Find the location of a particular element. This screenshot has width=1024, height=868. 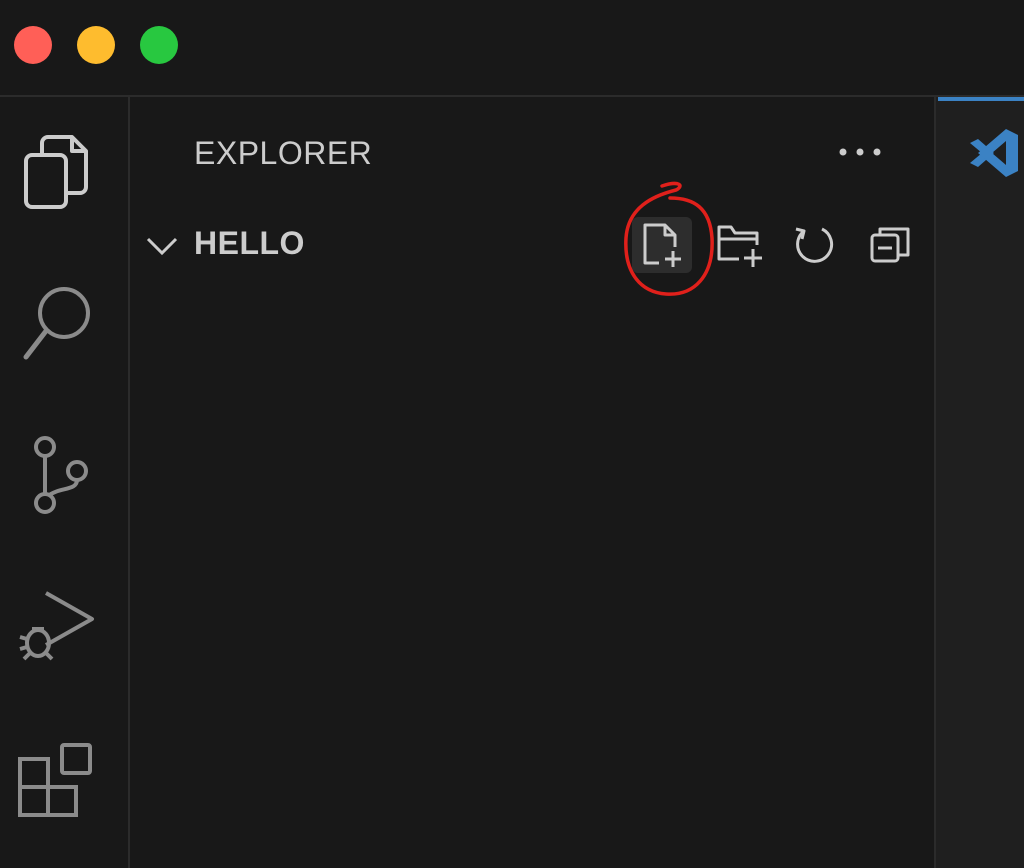

workspace-folder-name: HELLO is located at coordinates (249, 243).